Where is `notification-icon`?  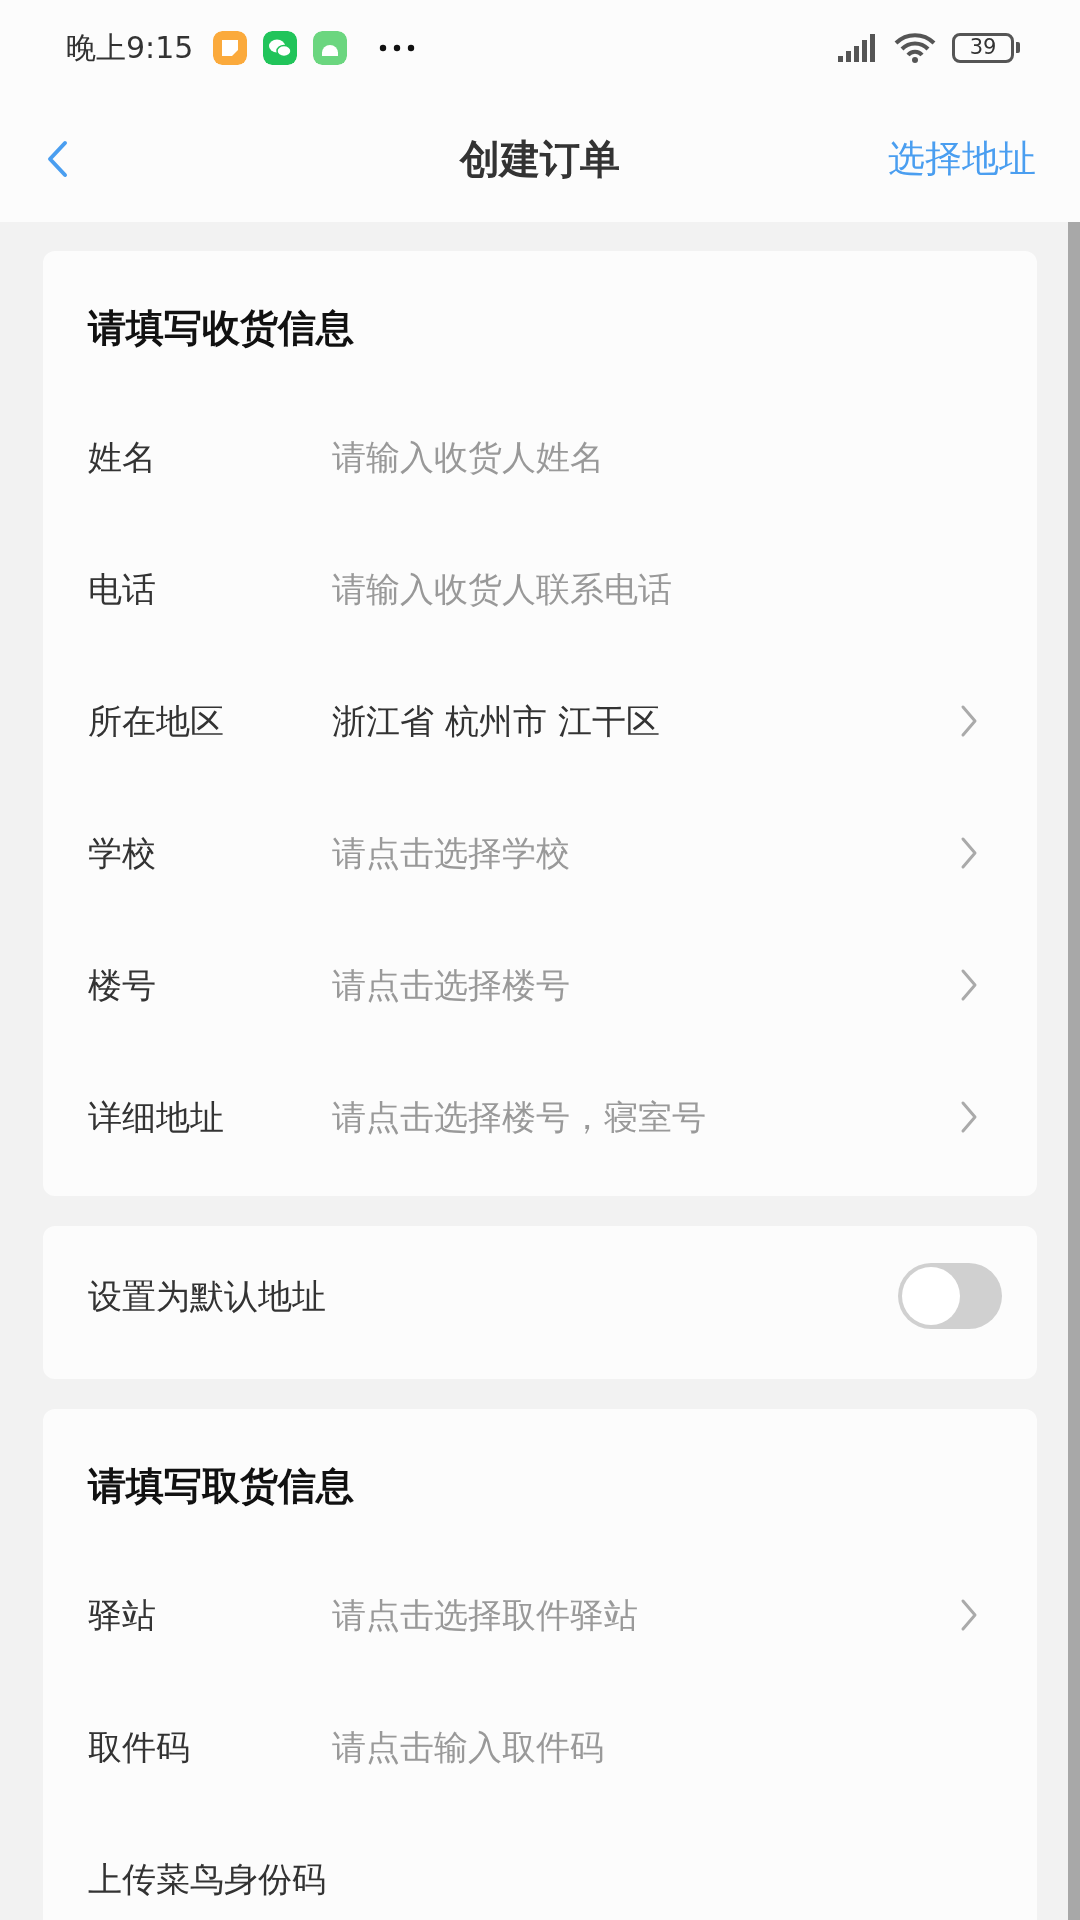
notification-icon is located at coordinates (230, 47).